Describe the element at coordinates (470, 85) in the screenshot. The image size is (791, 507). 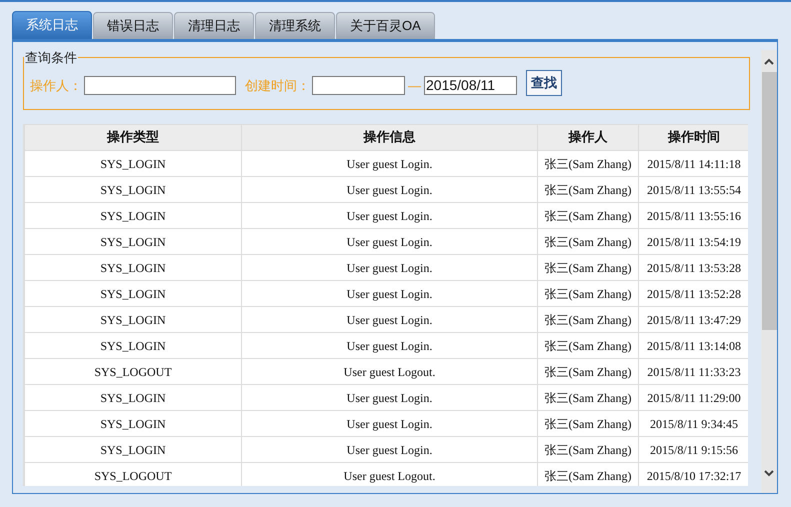
I see `end-date-field: 2015/08/11` at that location.